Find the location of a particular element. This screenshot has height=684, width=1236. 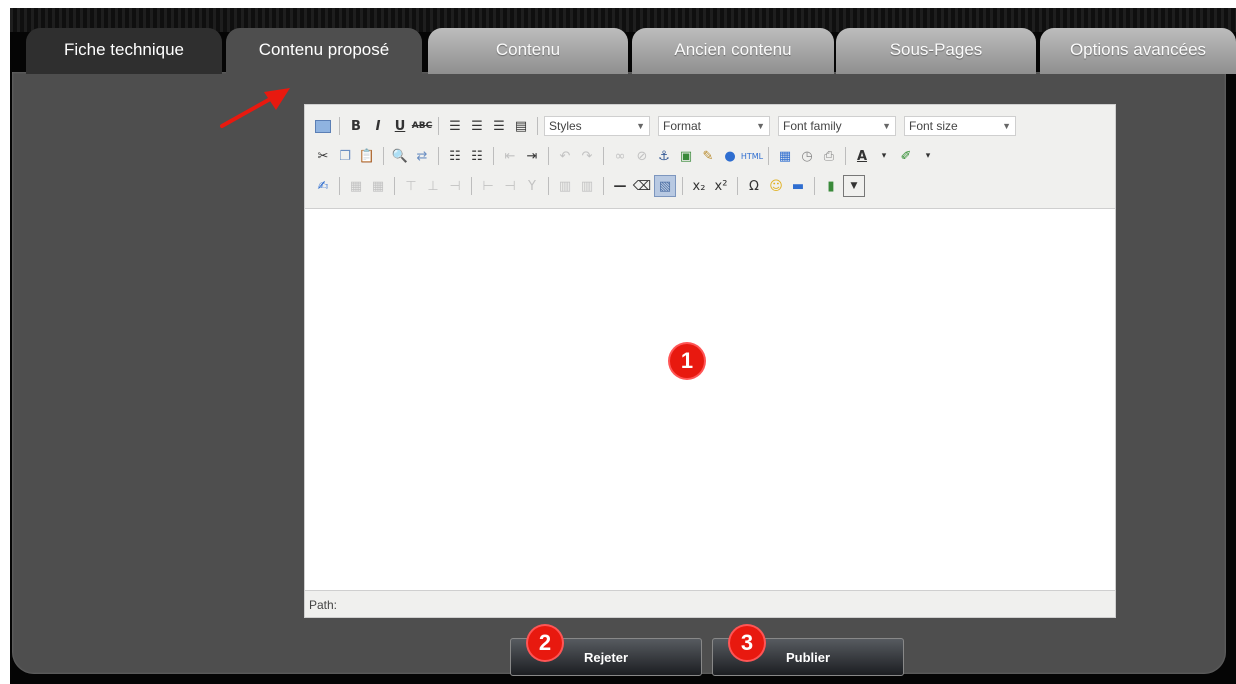

html-source-icon: HTML is located at coordinates (752, 156).